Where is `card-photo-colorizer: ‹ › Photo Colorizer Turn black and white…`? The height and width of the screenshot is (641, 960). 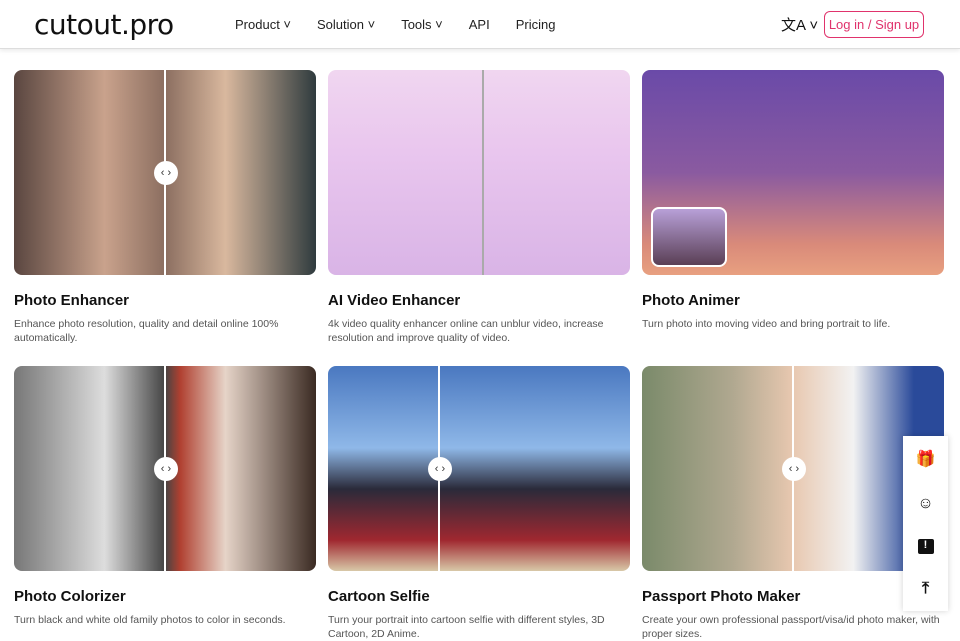
card-photo-colorizer: ‹ › Photo Colorizer Turn black and white… is located at coordinates (165, 496).